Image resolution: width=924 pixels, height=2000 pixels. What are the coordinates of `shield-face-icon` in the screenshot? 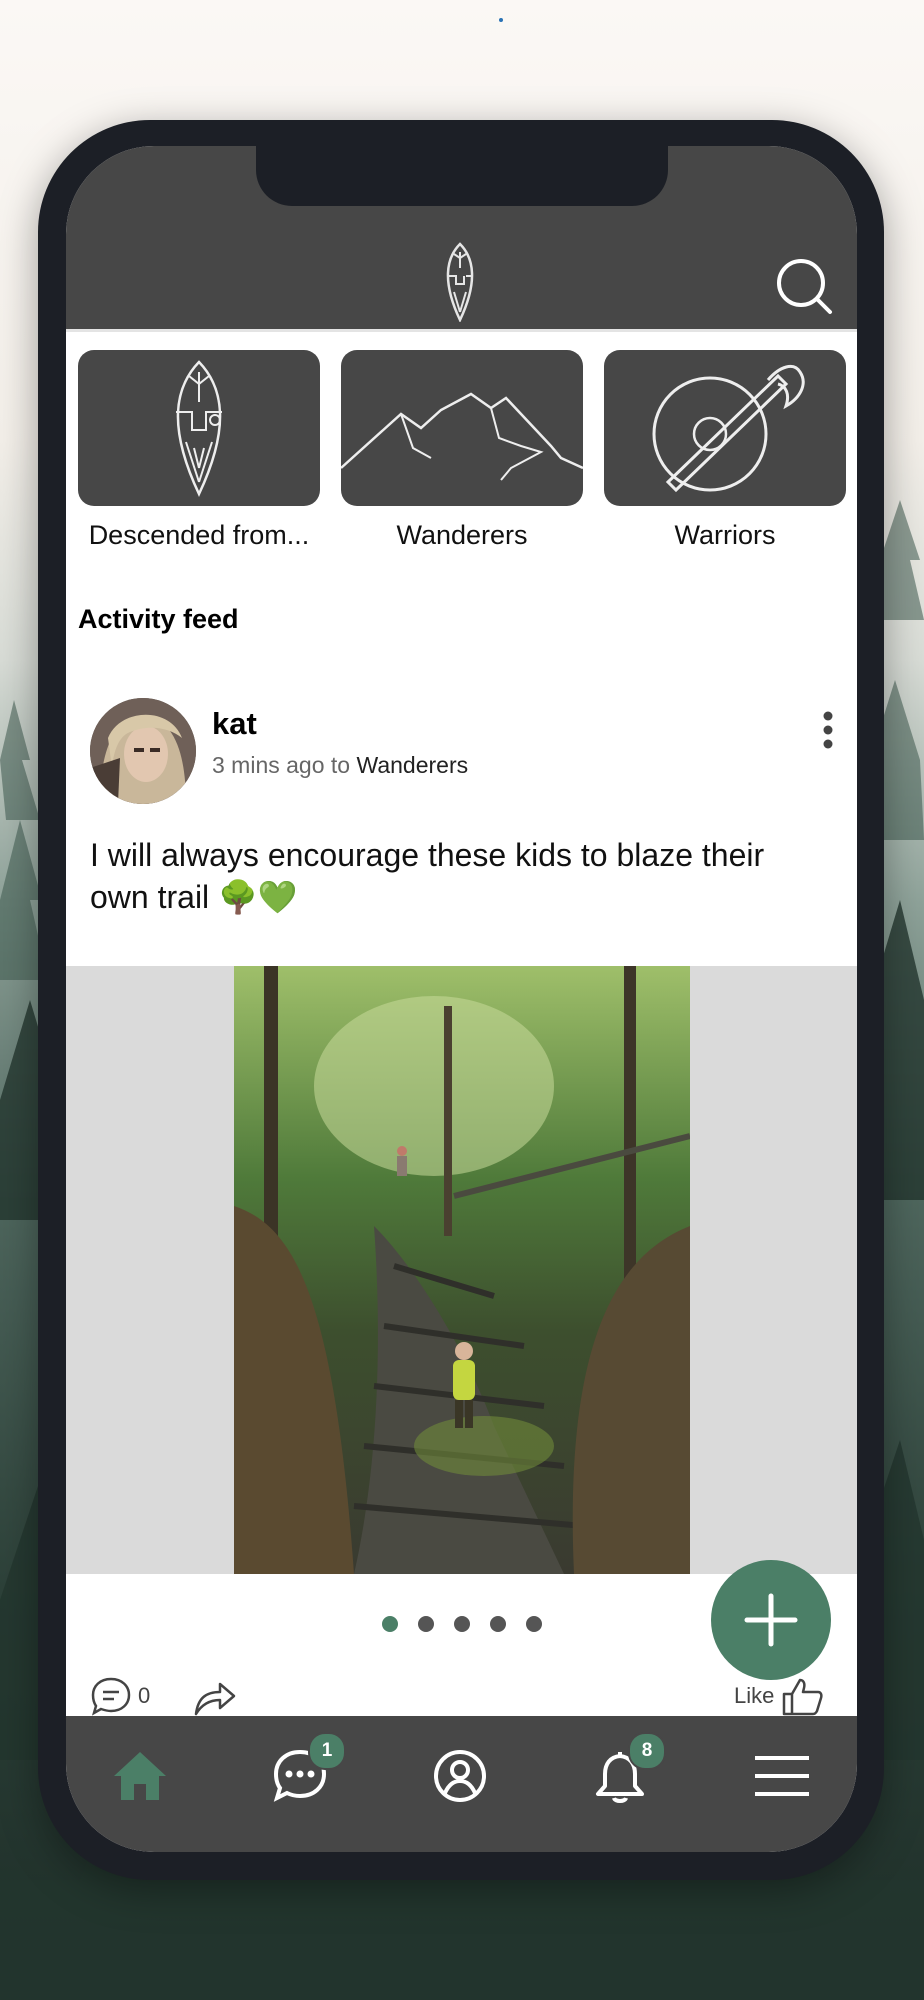 It's located at (199, 428).